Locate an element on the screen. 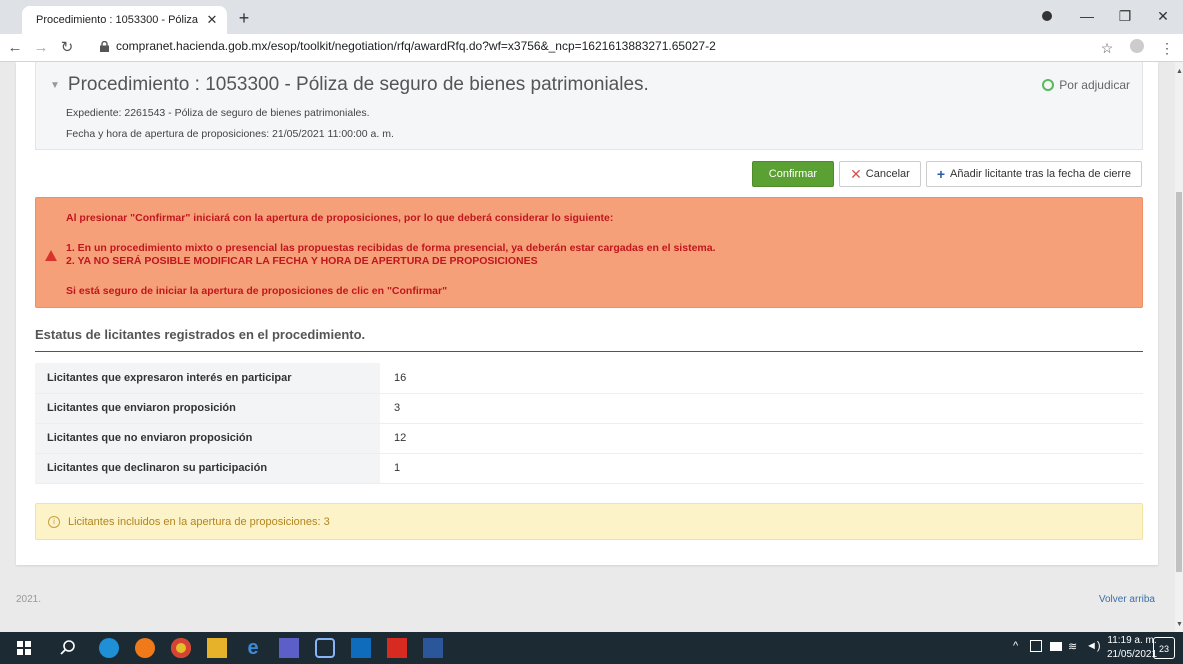 Image resolution: width=1183 pixels, height=664 pixels. table-row: Licitantes que enviaron proposición 3 is located at coordinates (589, 408).